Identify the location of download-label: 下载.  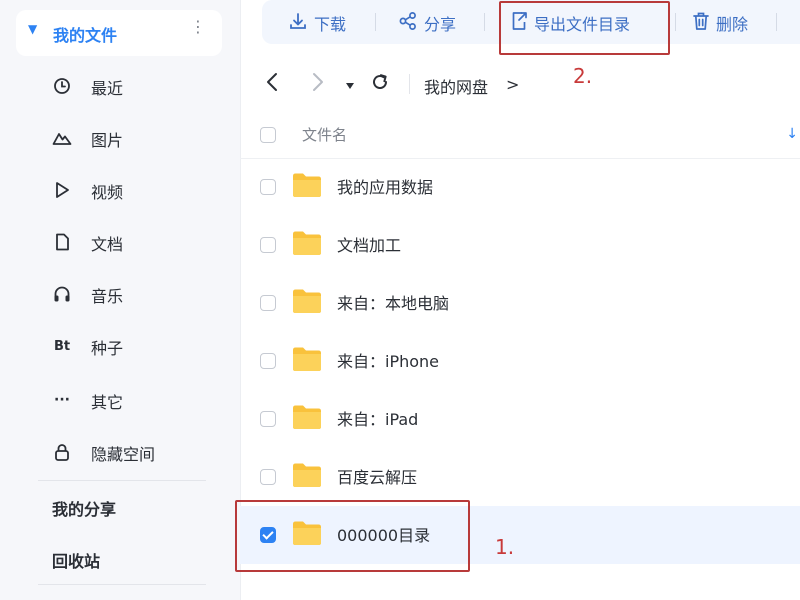
(330, 24).